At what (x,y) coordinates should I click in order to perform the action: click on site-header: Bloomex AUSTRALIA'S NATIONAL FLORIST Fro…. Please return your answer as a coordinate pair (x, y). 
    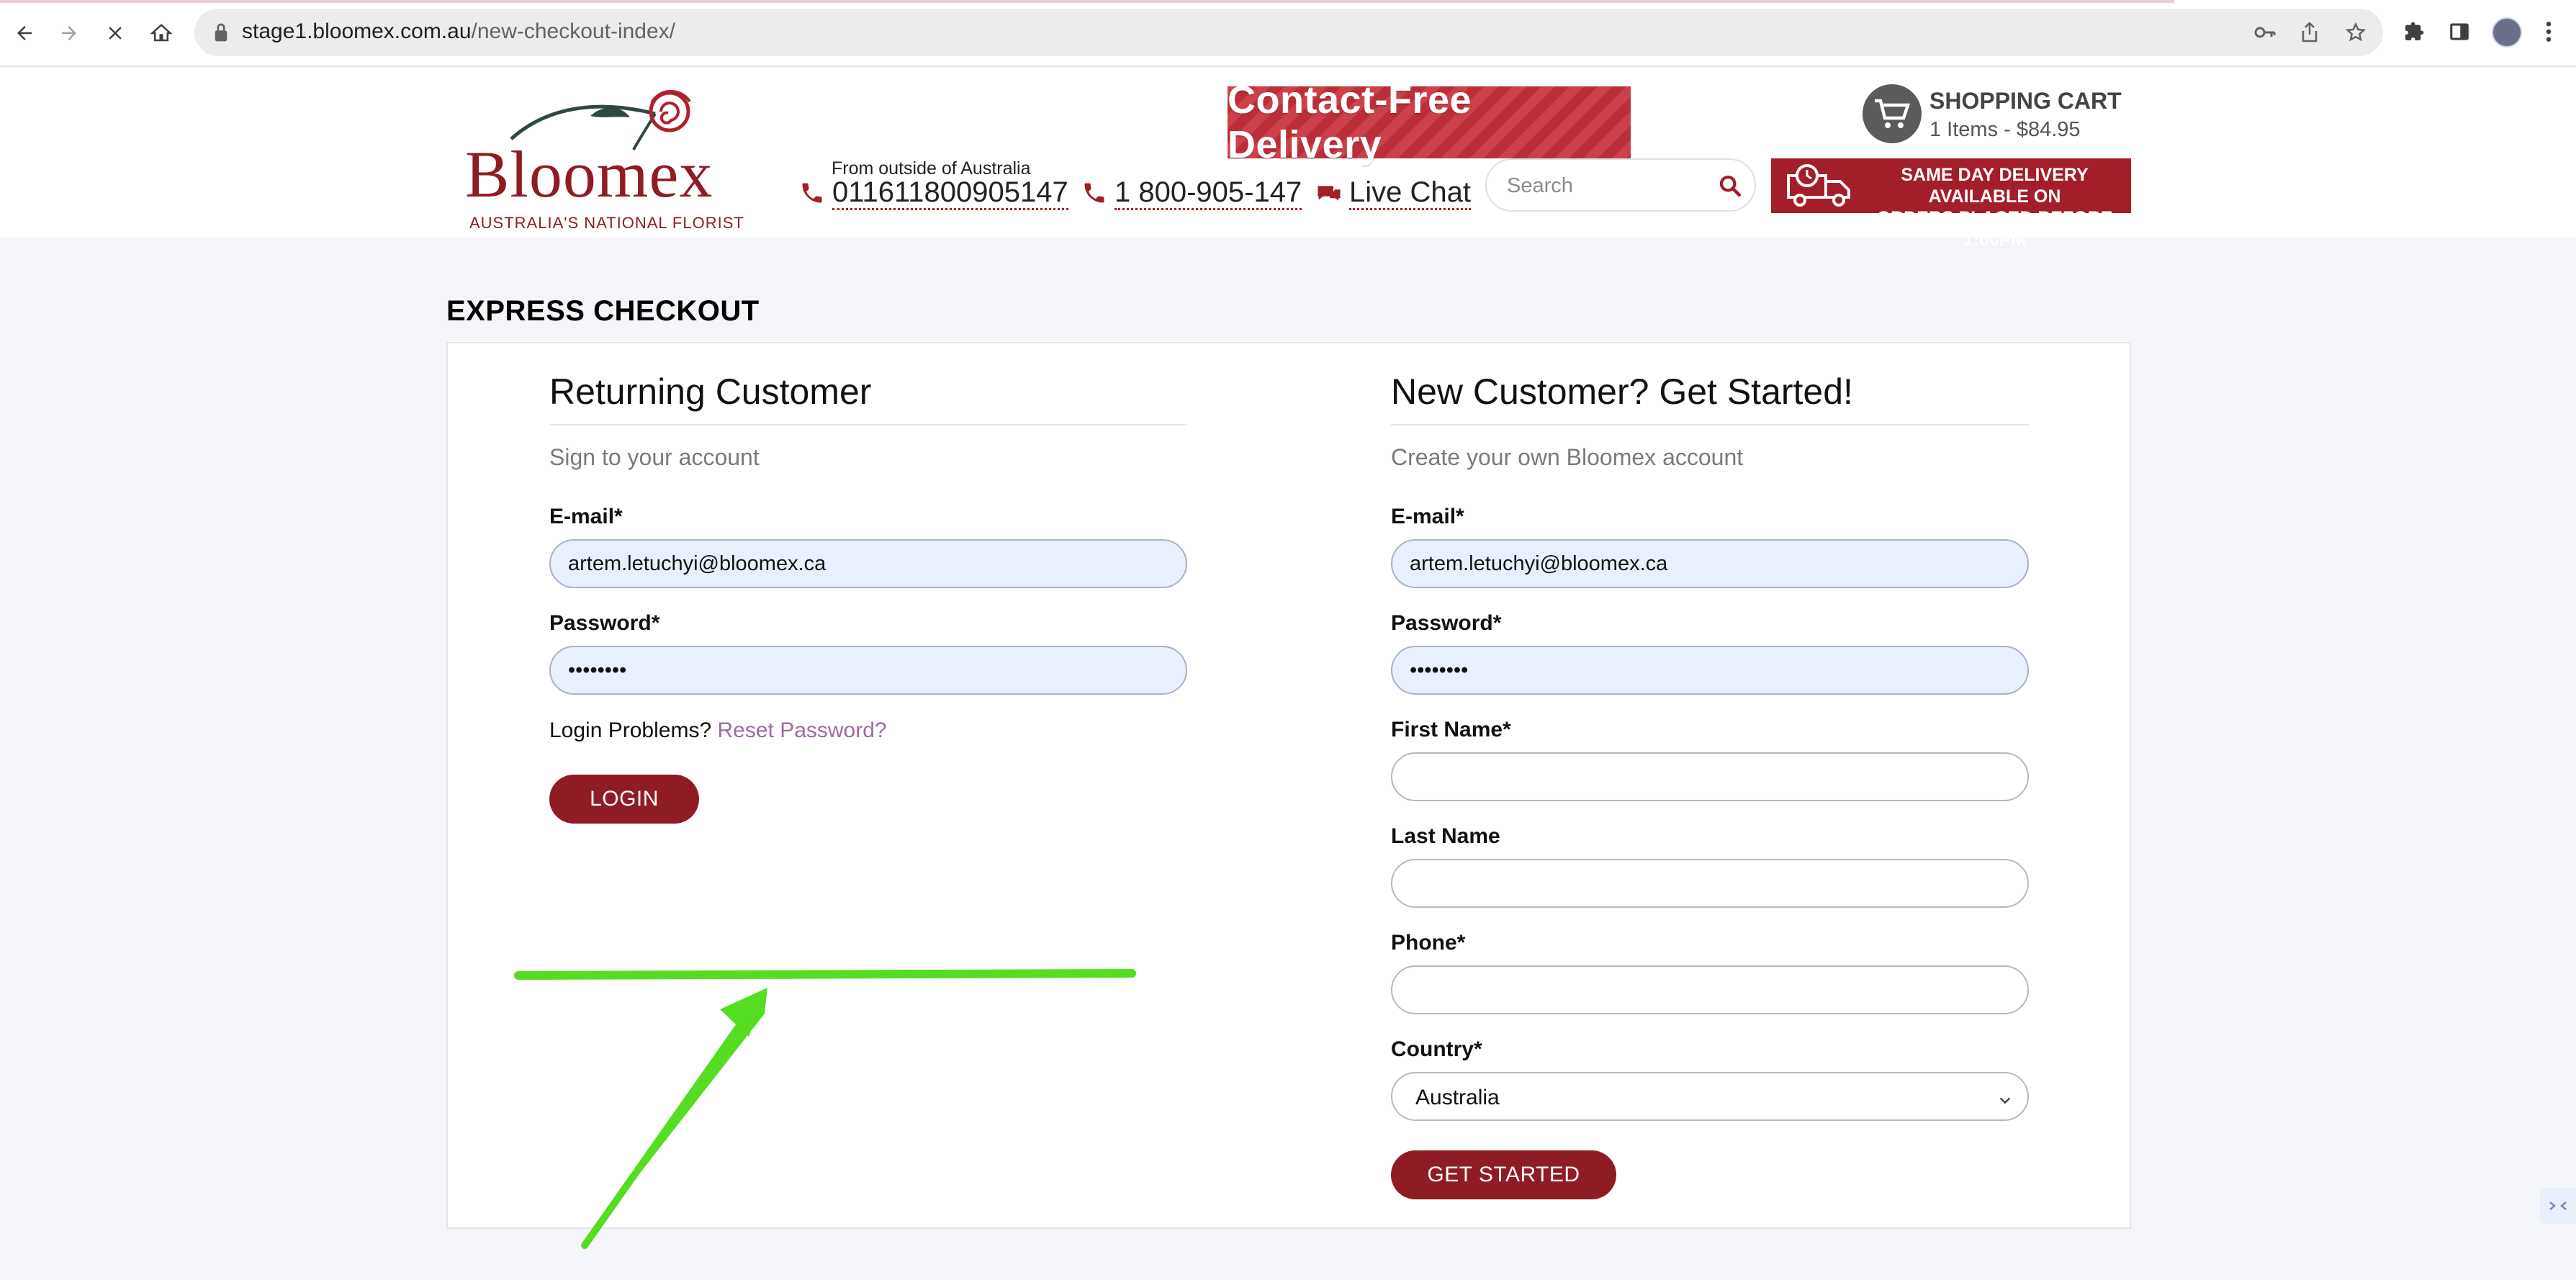
    Looking at the image, I should click on (1288, 158).